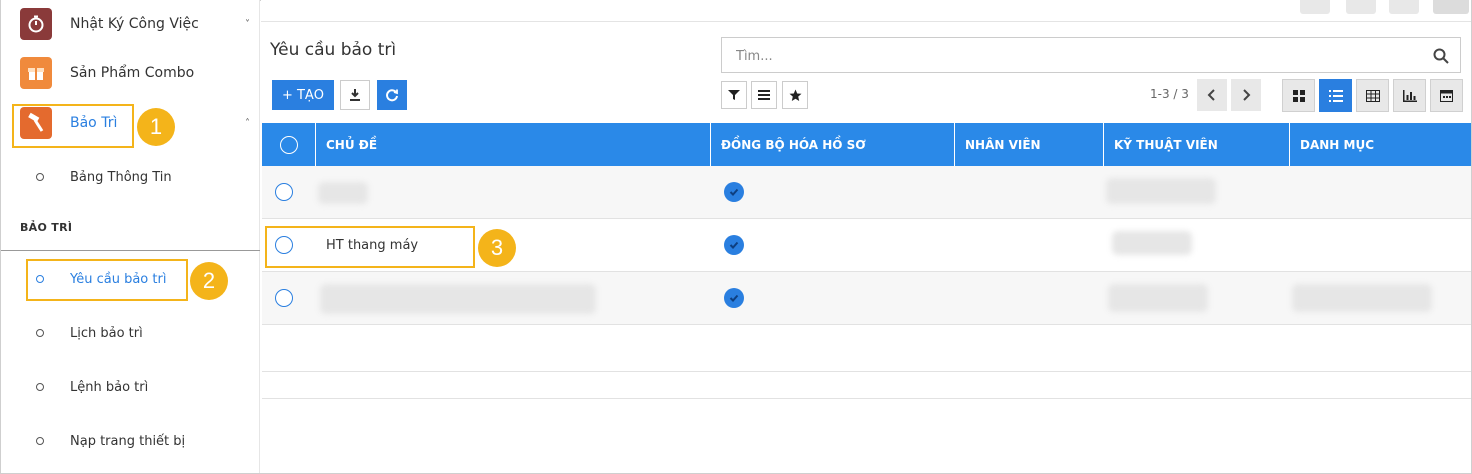 This screenshot has height=474, width=1472. I want to click on pager-value: 1-3 / 3, so click(1169, 94).